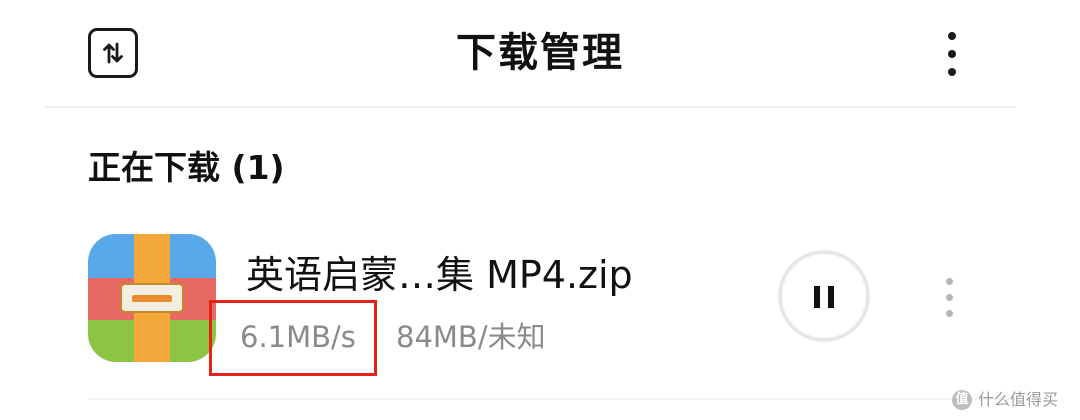  What do you see at coordinates (1018, 399) in the screenshot?
I see `watermark-text: 什么值得买` at bounding box center [1018, 399].